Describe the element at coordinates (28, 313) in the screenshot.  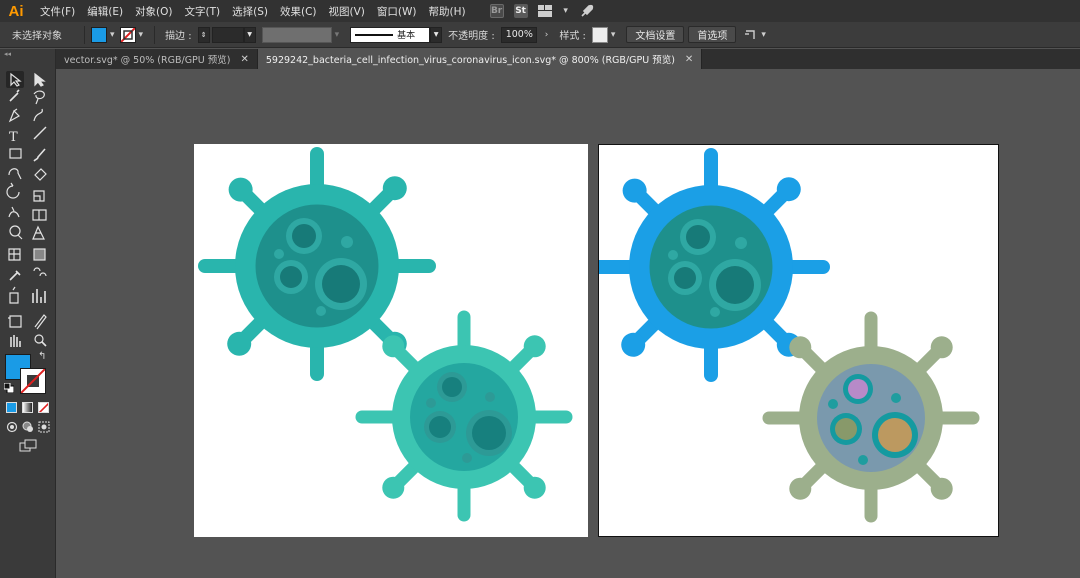
I see `tools-panel: ◂◂ T ↰` at that location.